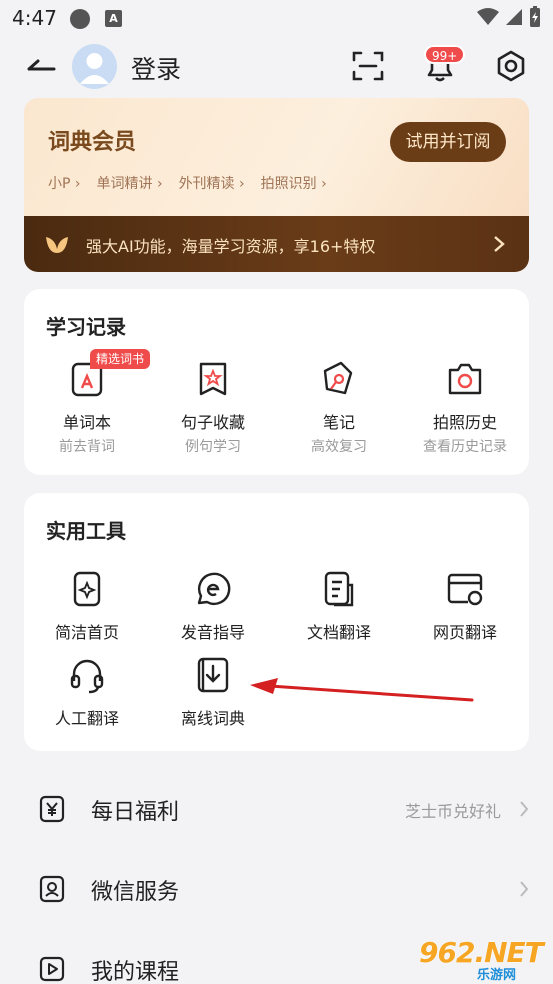 The width and height of the screenshot is (553, 984). I want to click on pronunciation-icon, so click(214, 588).